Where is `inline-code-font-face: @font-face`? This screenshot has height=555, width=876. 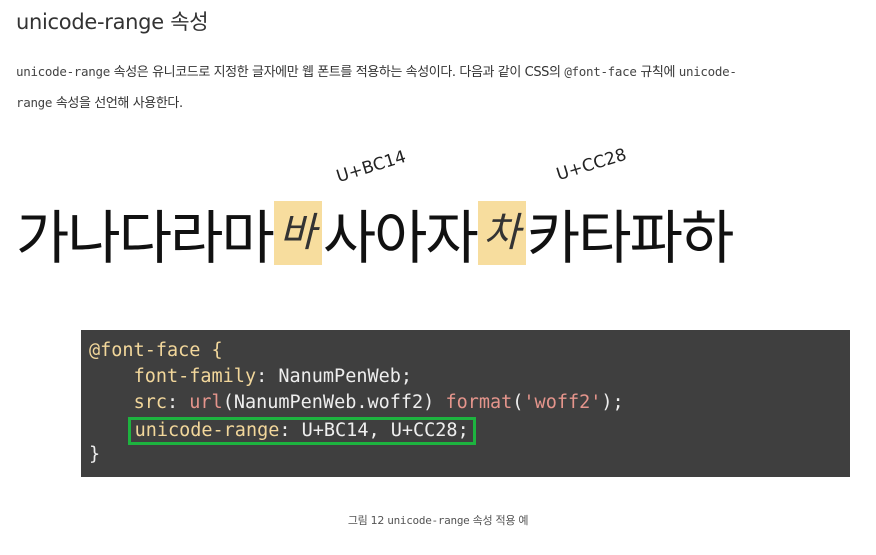
inline-code-font-face: @font-face is located at coordinates (600, 71).